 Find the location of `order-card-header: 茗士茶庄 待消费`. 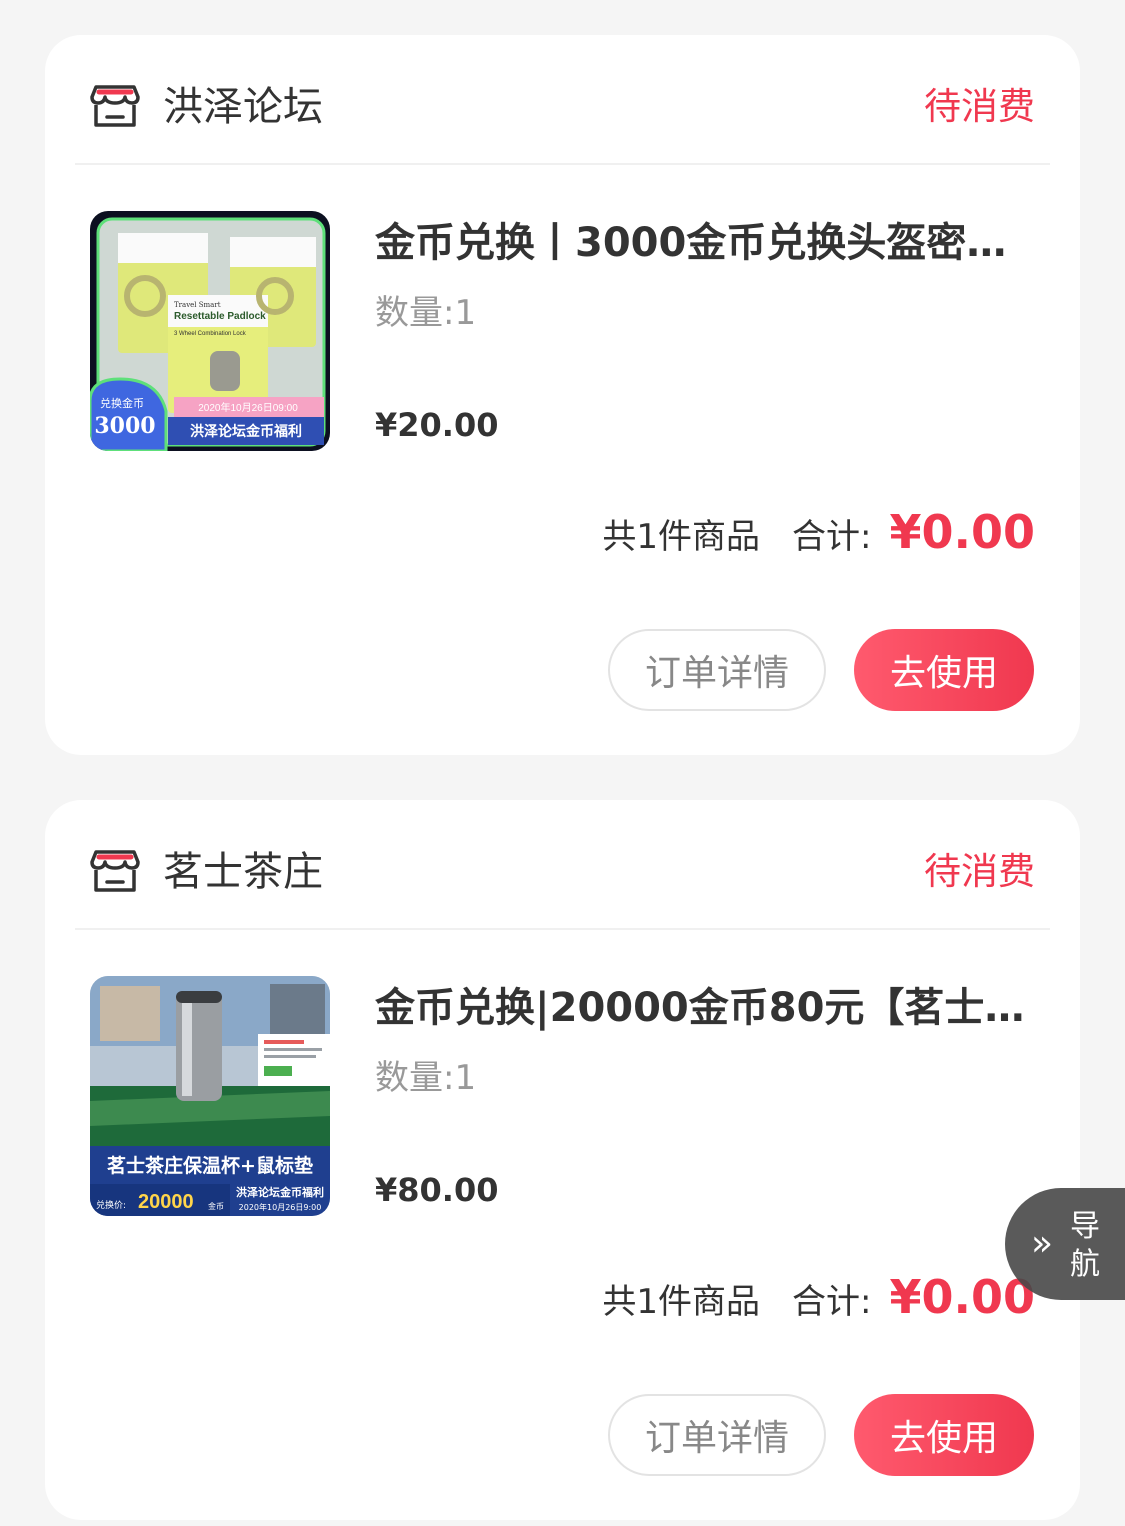

order-card-header: 茗士茶庄 待消费 is located at coordinates (562, 865).